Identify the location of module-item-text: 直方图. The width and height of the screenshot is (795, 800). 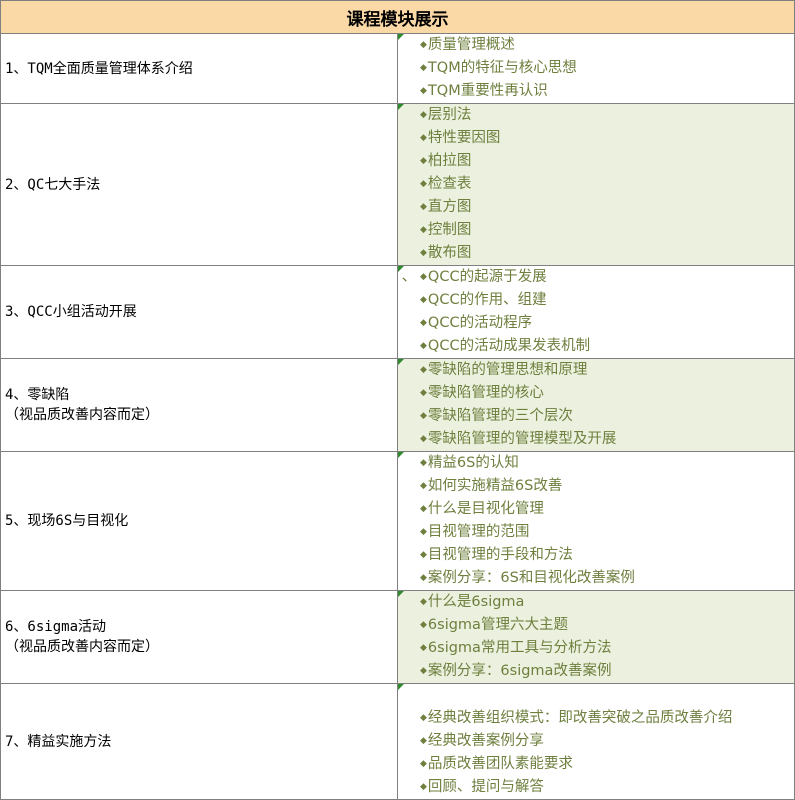
(449, 207).